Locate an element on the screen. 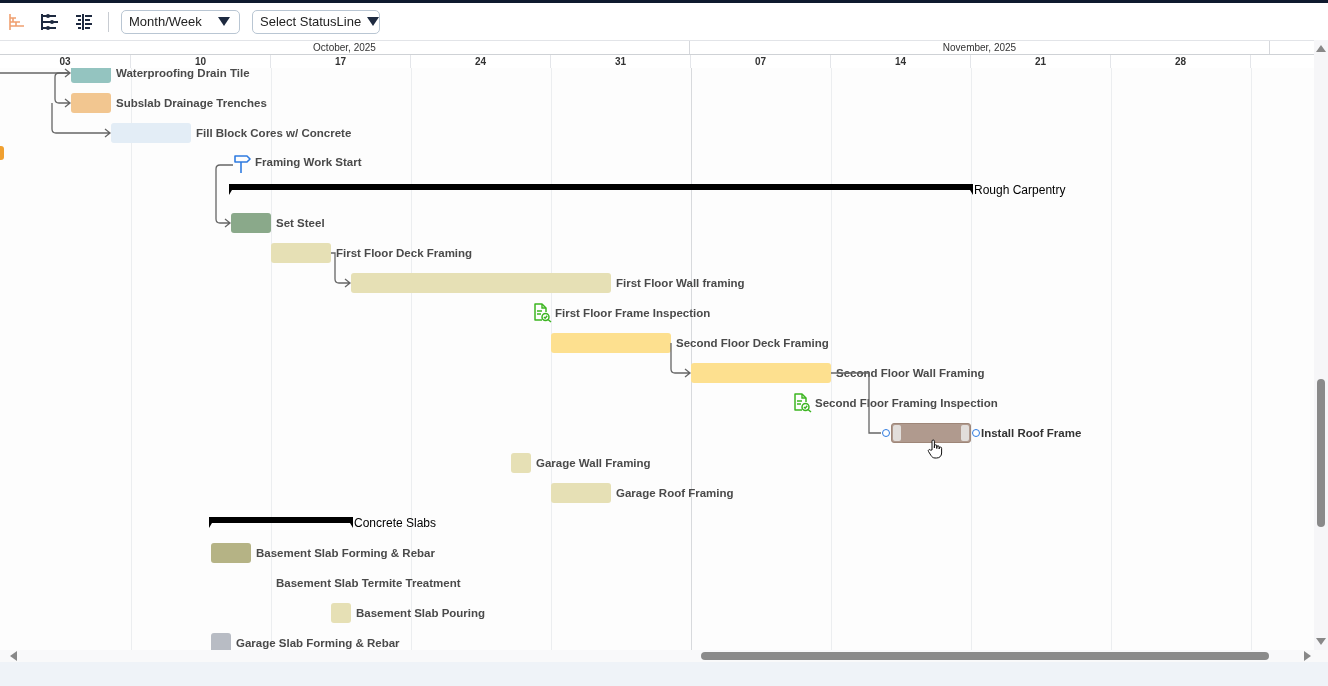  task-label: First Floor Deck Framing is located at coordinates (404, 253).